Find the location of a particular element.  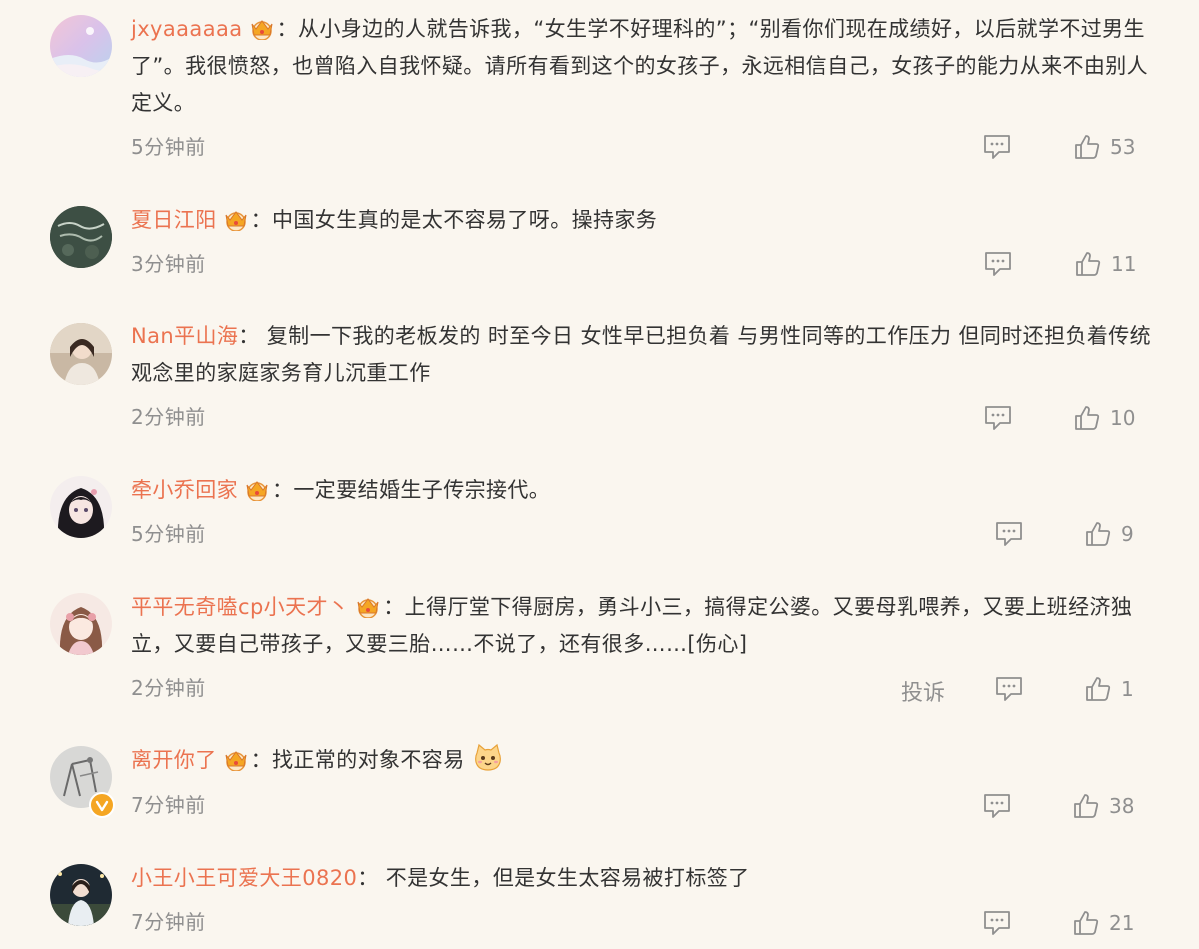

like-button: 53 is located at coordinates (1109, 147).